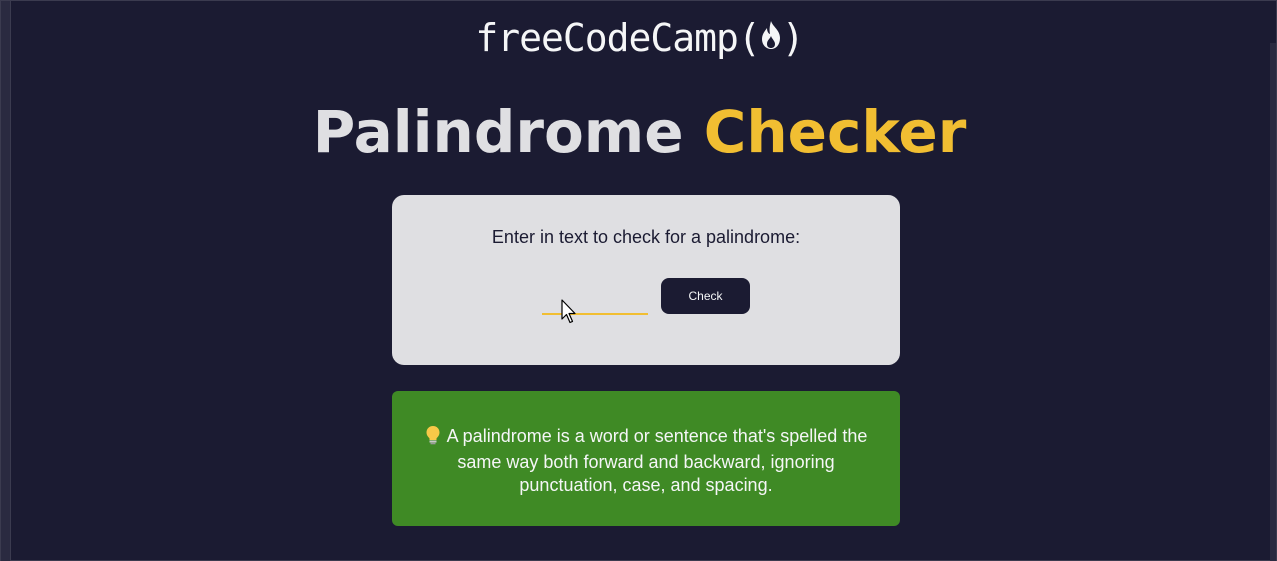 This screenshot has width=1277, height=561. I want to click on fcc-logo: freeCodeCamp(), so click(639, 38).